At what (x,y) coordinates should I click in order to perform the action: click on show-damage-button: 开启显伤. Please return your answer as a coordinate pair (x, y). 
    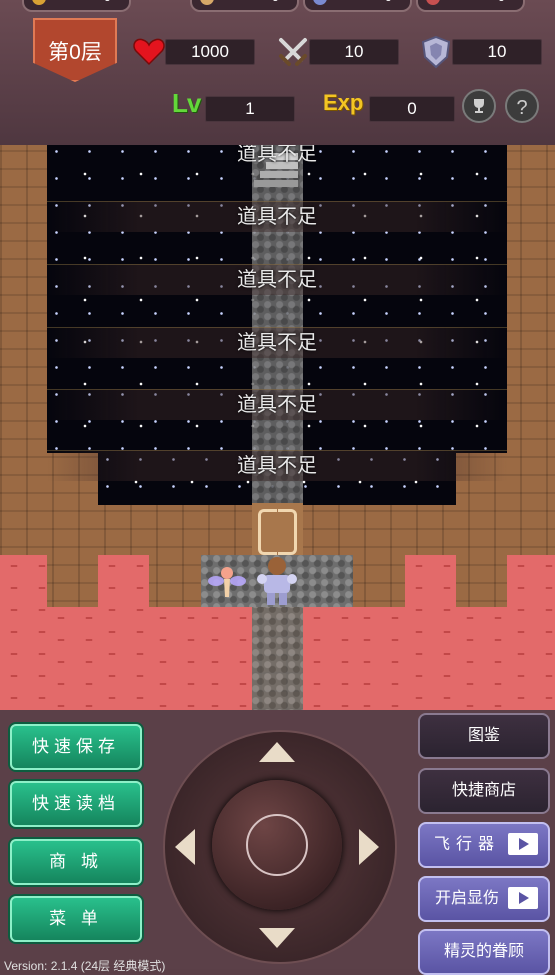
    Looking at the image, I should click on (484, 899).